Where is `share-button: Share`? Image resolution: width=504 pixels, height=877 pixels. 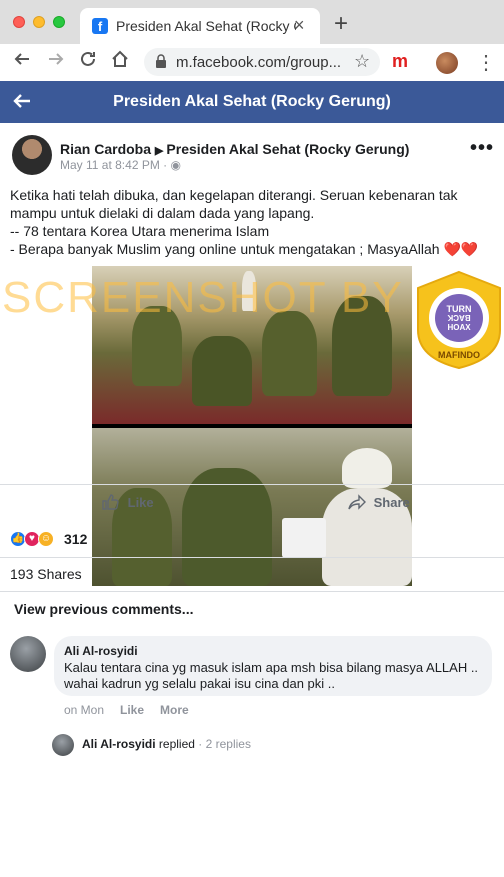 share-button: Share is located at coordinates (379, 502).